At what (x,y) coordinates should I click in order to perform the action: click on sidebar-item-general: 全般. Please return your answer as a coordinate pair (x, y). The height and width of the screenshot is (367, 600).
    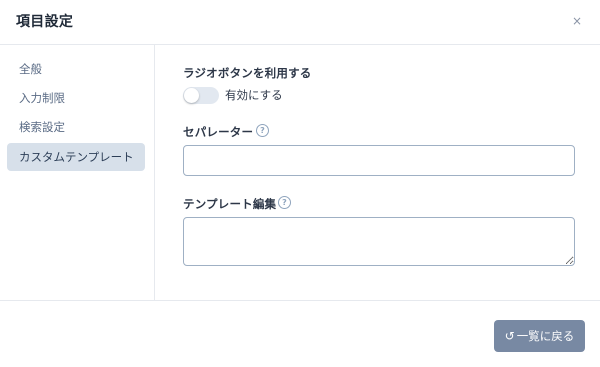
    Looking at the image, I should click on (76, 69).